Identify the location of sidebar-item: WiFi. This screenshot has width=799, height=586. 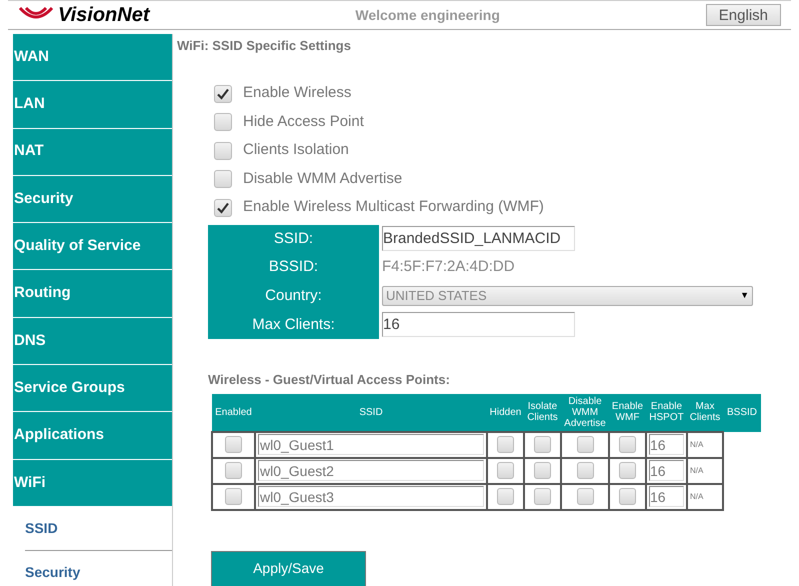
(92, 483).